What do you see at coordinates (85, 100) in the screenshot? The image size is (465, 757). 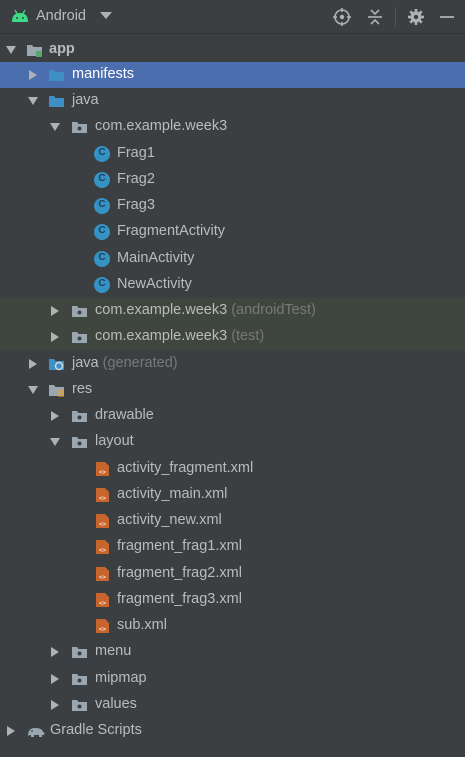 I see `tree-label: java` at bounding box center [85, 100].